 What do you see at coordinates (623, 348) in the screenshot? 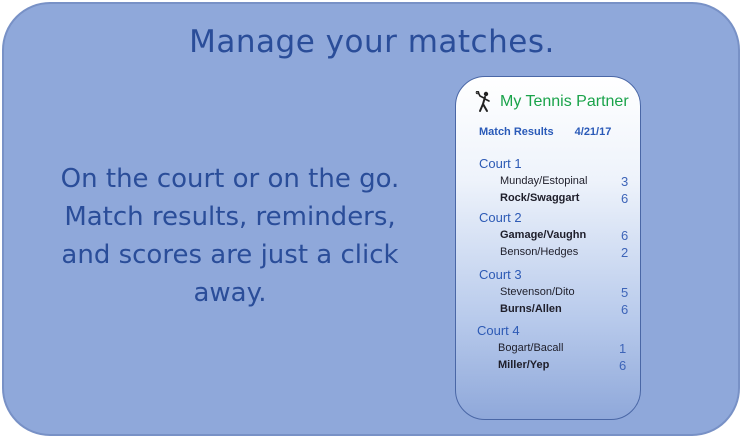
I see `team-score: 1` at bounding box center [623, 348].